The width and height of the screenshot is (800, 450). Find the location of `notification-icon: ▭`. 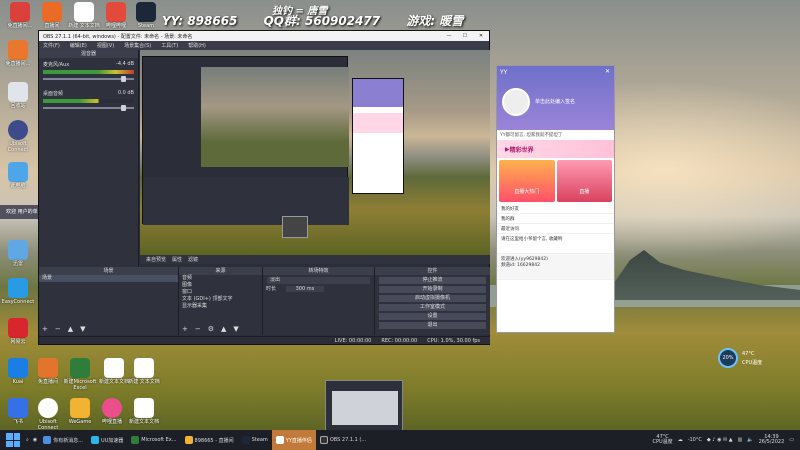

notification-icon: ▭ is located at coordinates (791, 440).